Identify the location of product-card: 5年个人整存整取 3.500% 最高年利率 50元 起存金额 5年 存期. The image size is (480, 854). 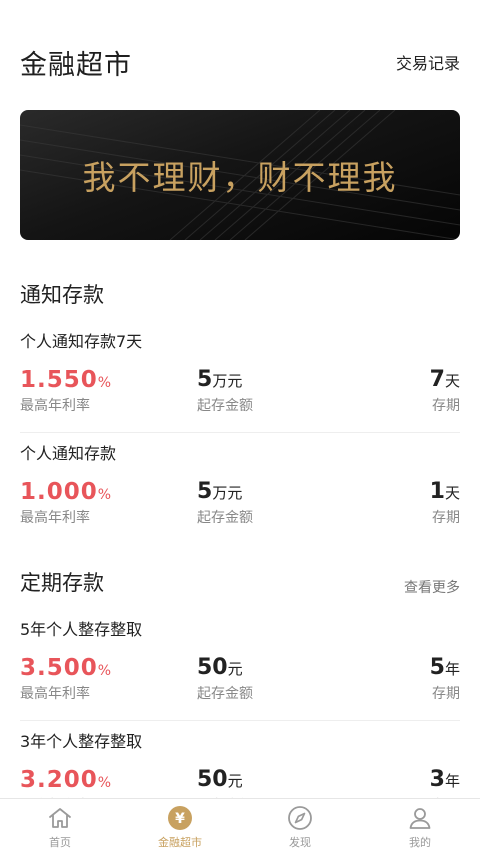
(240, 661).